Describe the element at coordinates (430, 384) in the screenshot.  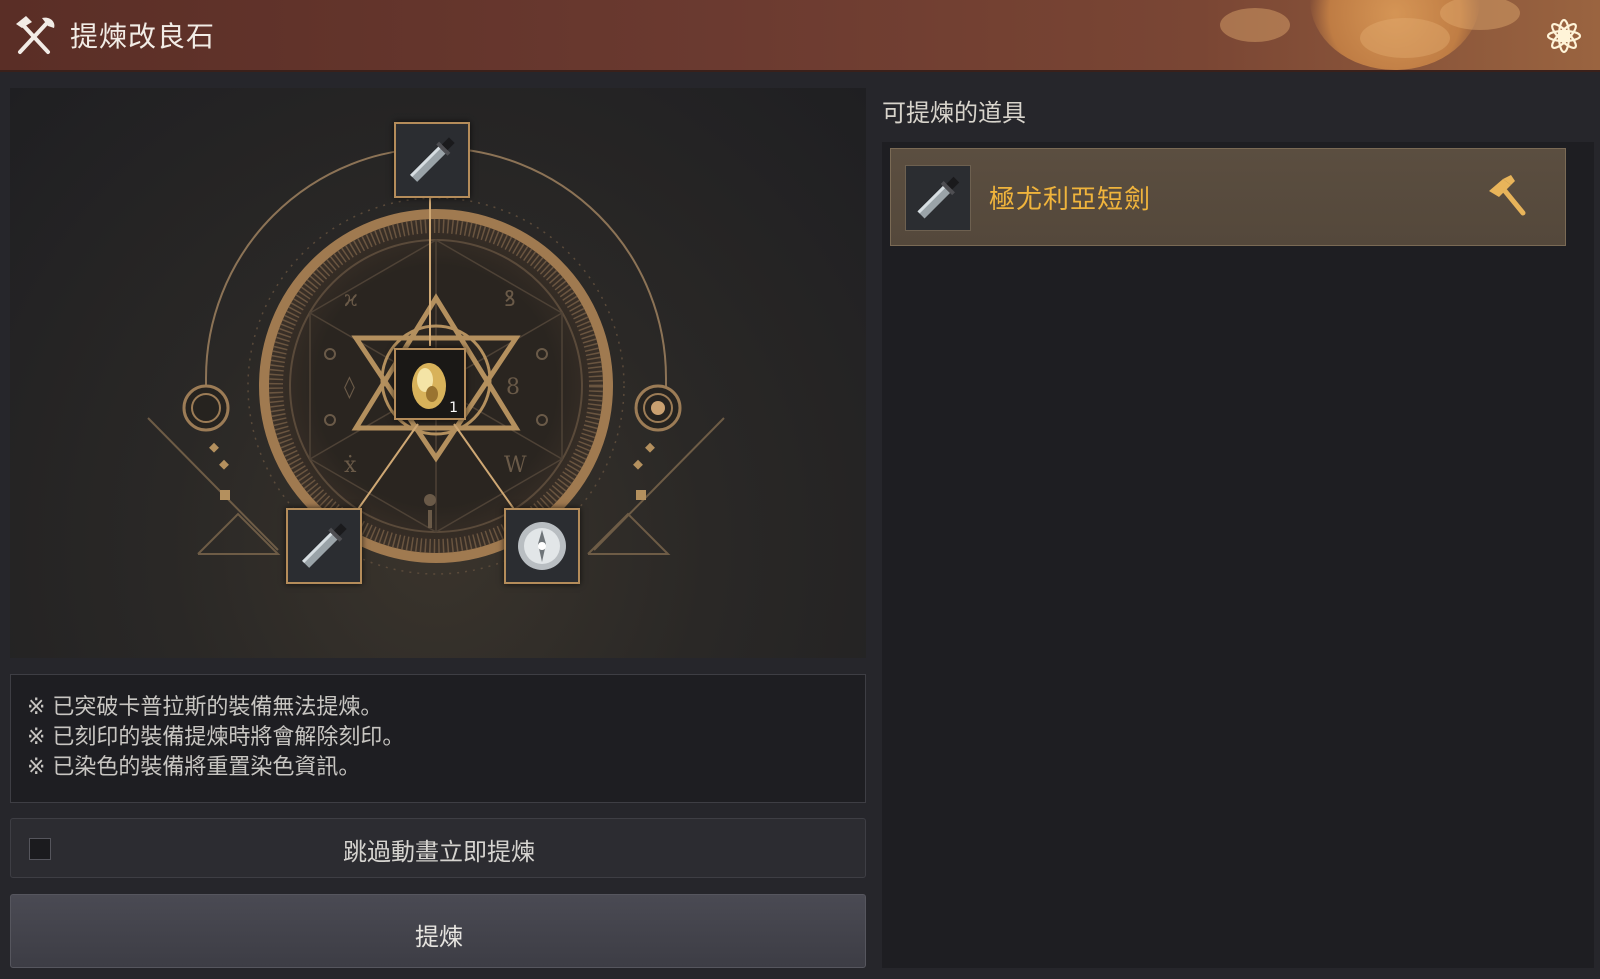
I see `slot-center: 1` at that location.